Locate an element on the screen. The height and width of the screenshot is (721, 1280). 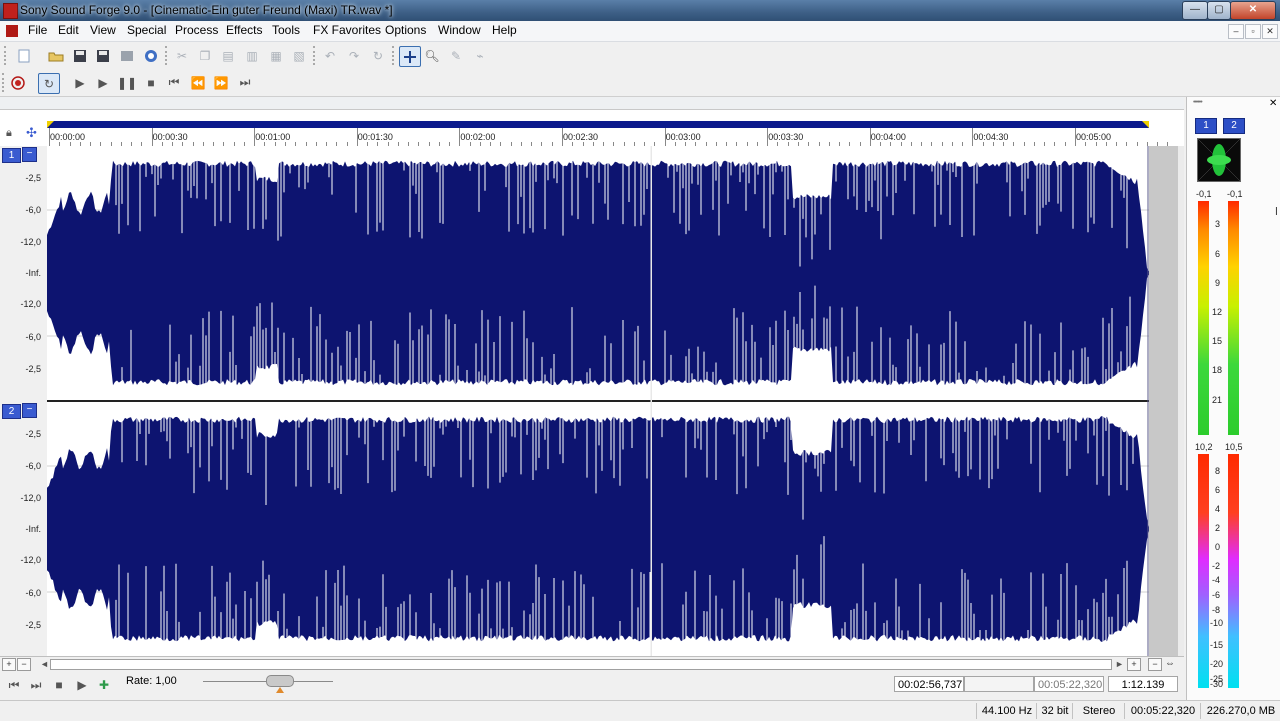
zoom-fit-icon: ⇔ is located at coordinates (1170, 663).